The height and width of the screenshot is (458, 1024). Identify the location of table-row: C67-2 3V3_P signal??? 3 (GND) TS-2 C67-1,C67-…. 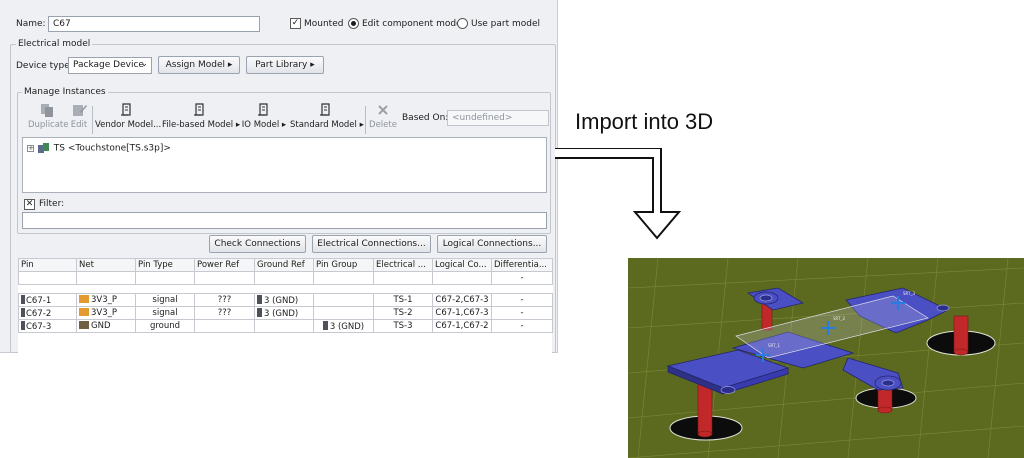
(285, 313).